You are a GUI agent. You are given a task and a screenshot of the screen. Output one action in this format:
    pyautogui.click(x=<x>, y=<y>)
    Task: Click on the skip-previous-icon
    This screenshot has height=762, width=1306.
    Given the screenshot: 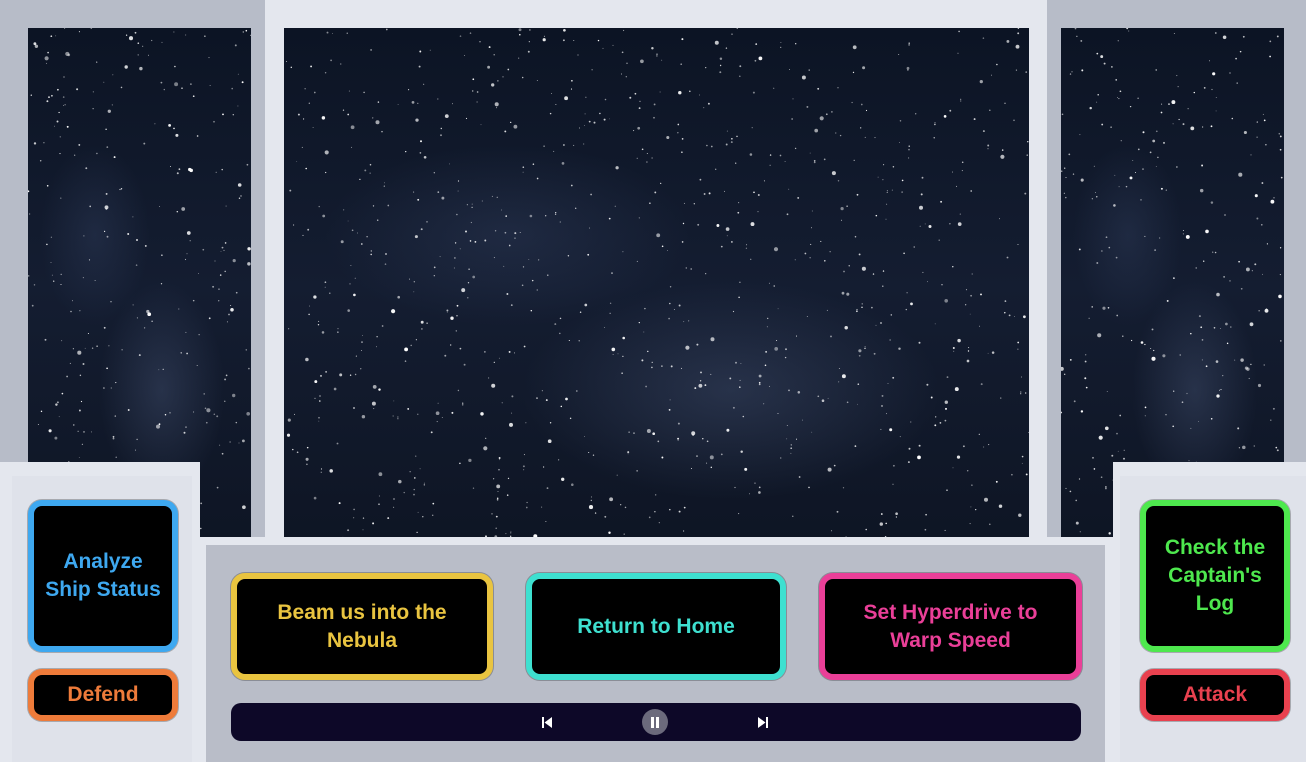 What is the action you would take?
    pyautogui.click(x=547, y=722)
    